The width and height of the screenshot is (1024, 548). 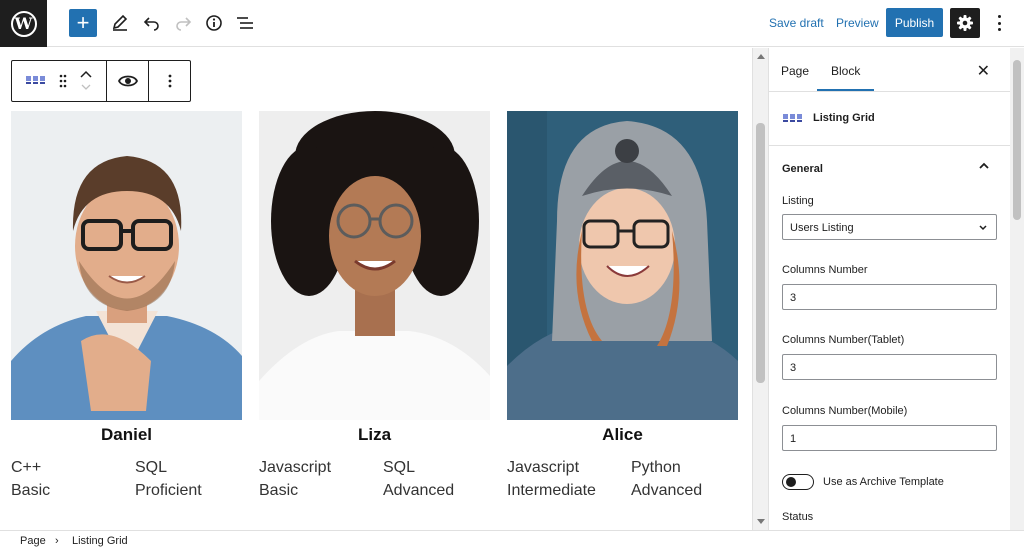 I want to click on chevron-up-icon, so click(x=984, y=166).